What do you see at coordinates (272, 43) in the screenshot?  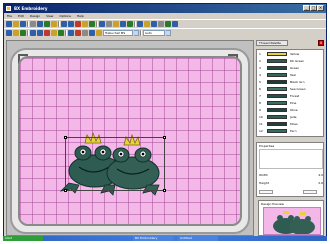 I see `panel-tab: Thread Palette` at bounding box center [272, 43].